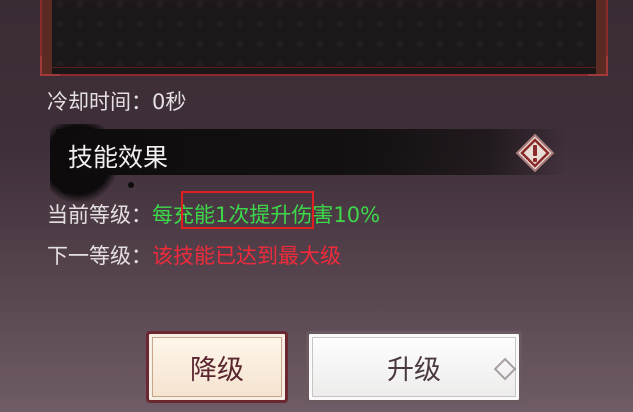 This screenshot has width=633, height=412. What do you see at coordinates (598, 66) in the screenshot?
I see `frame-corner-bottom-right` at bounding box center [598, 66].